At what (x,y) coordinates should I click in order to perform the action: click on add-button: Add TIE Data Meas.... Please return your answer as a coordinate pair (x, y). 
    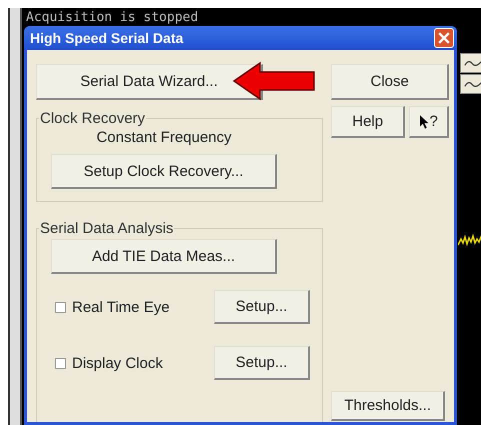
    Looking at the image, I should click on (164, 256).